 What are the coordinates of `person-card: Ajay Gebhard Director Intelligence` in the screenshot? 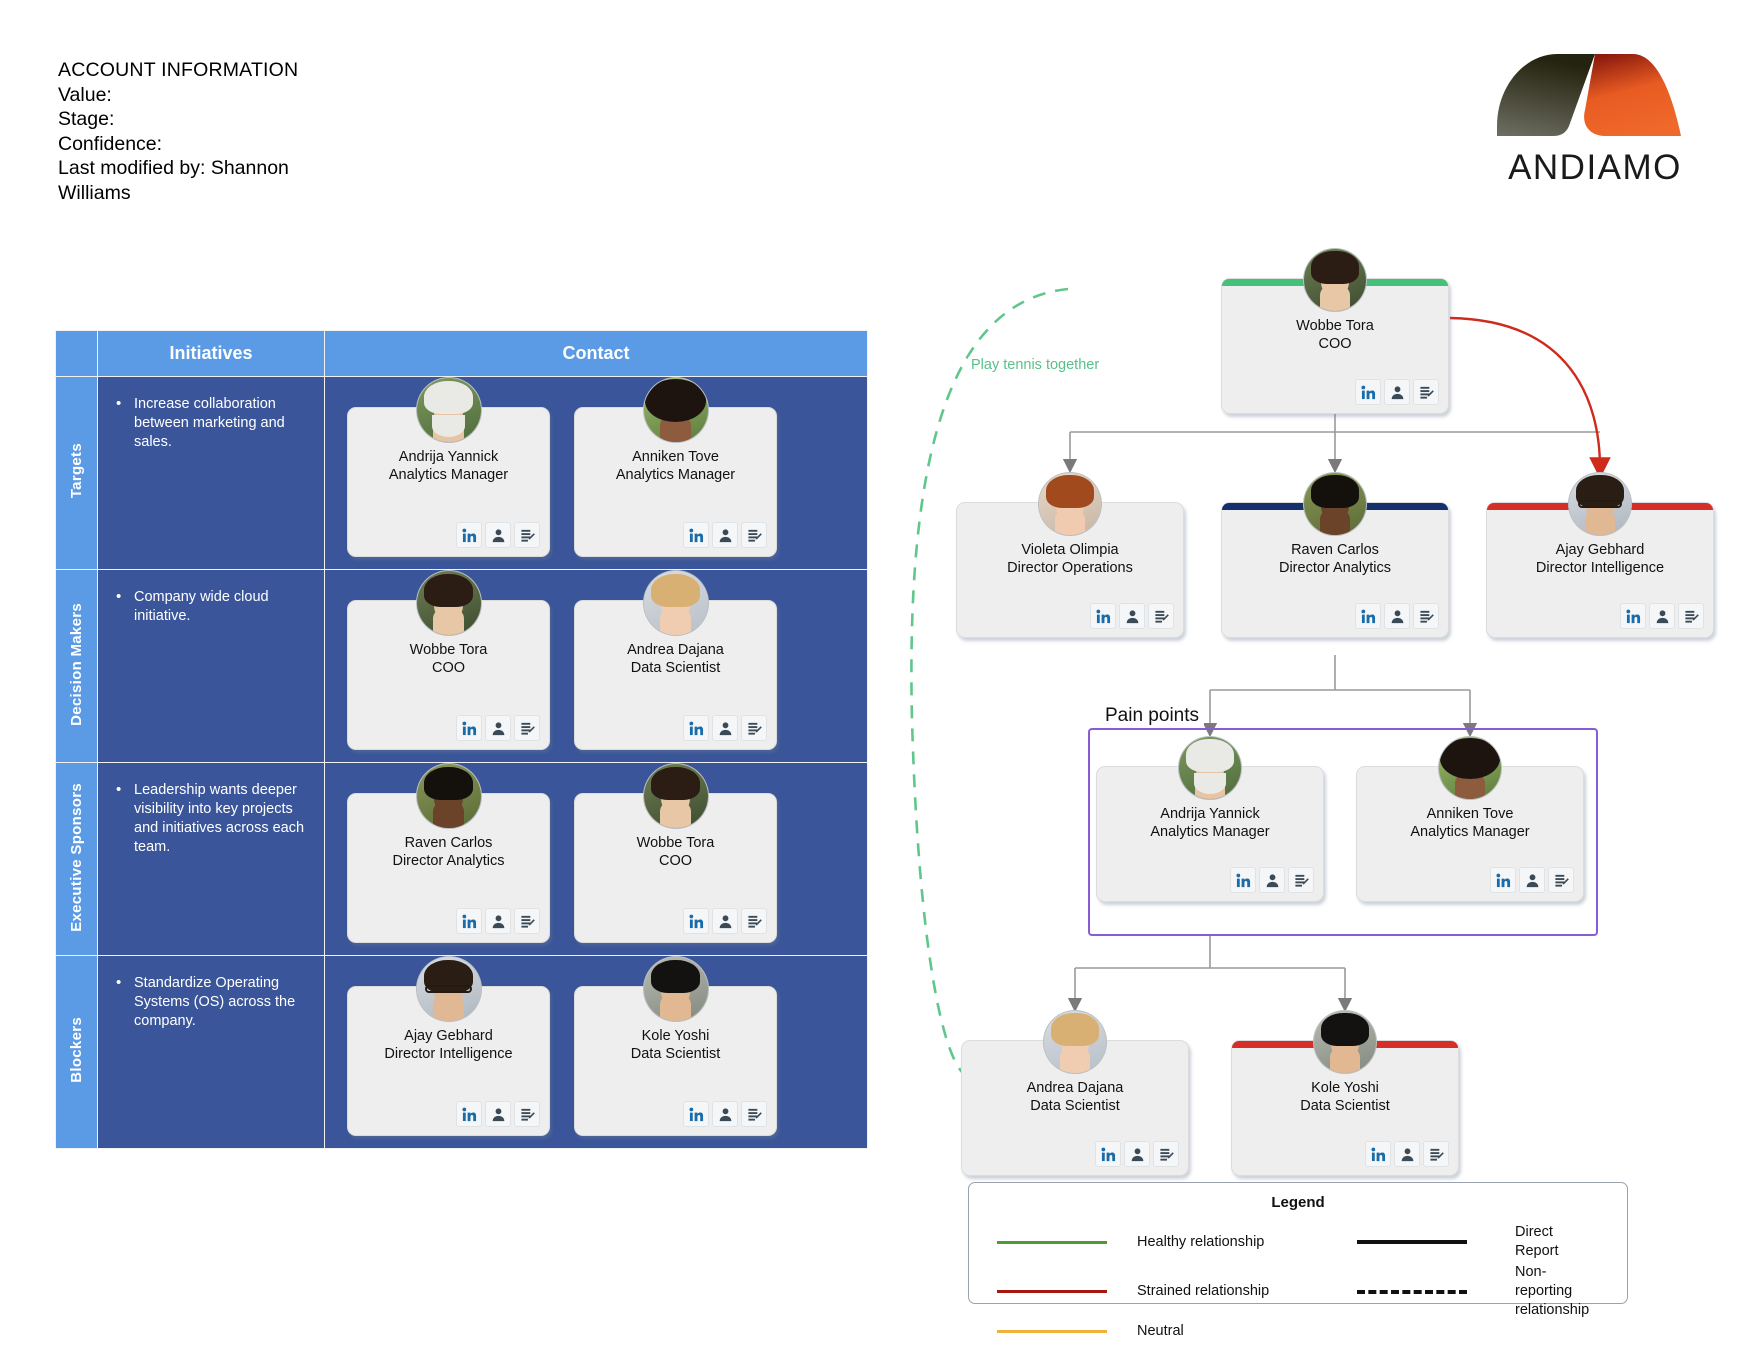 It's located at (1600, 555).